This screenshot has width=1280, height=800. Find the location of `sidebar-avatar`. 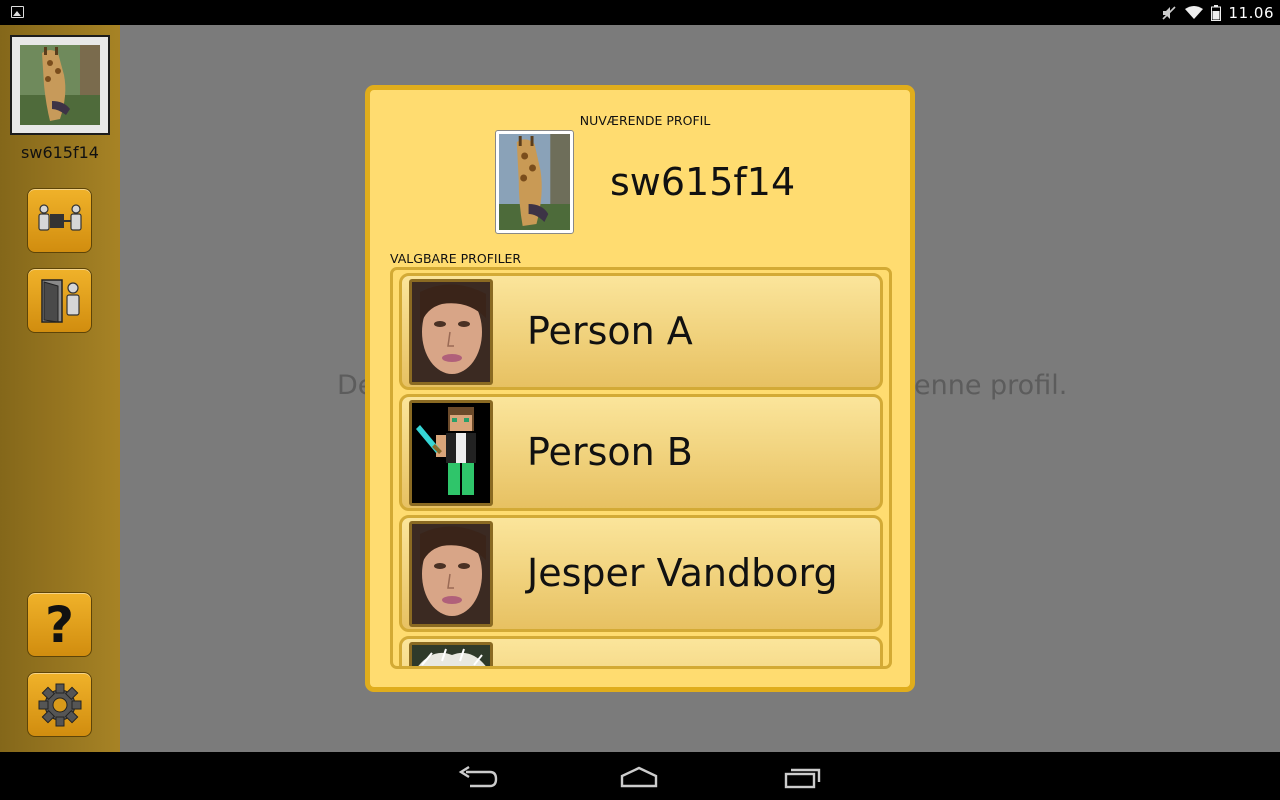

sidebar-avatar is located at coordinates (60, 85).